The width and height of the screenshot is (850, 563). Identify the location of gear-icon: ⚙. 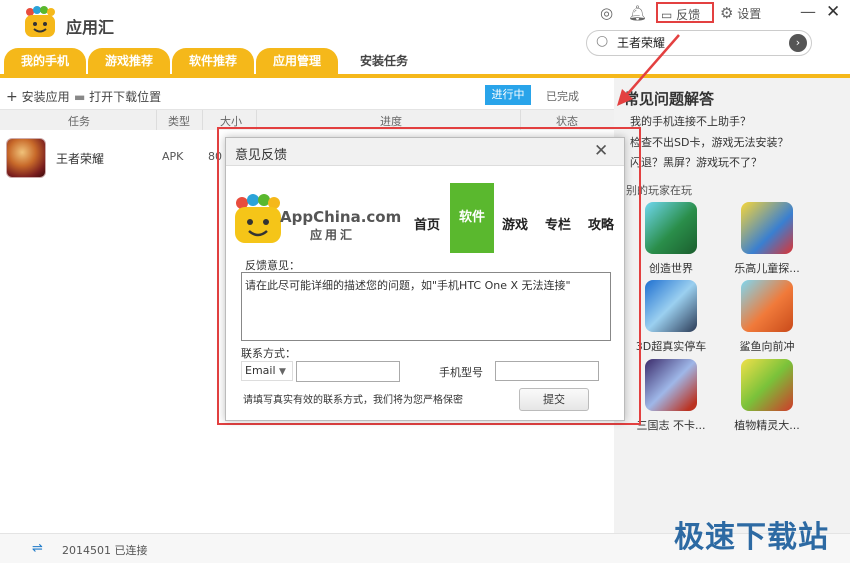
(727, 13).